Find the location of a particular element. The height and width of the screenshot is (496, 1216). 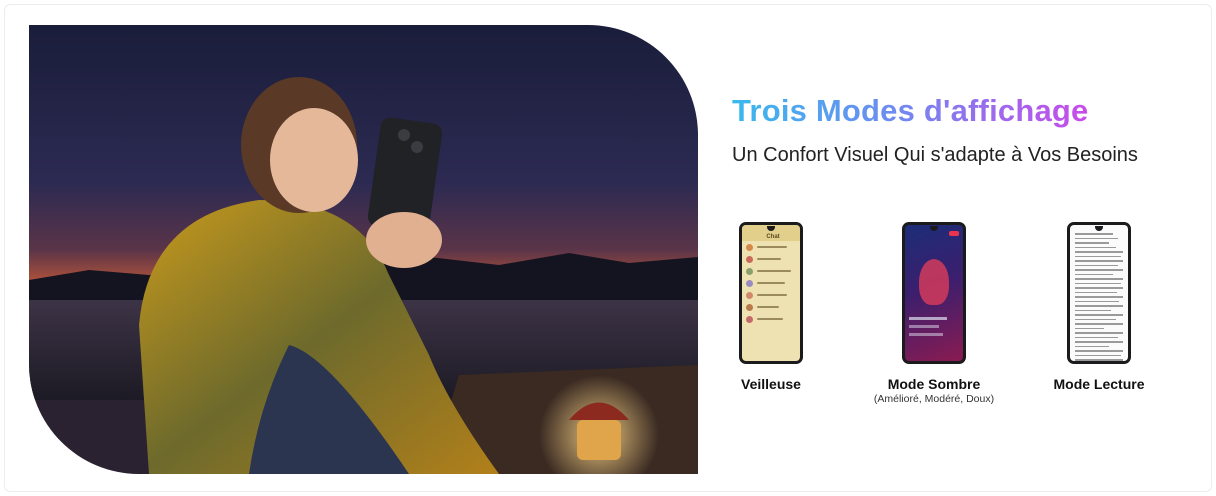

mode-label-sombre: Mode Sombre is located at coordinates (934, 384).